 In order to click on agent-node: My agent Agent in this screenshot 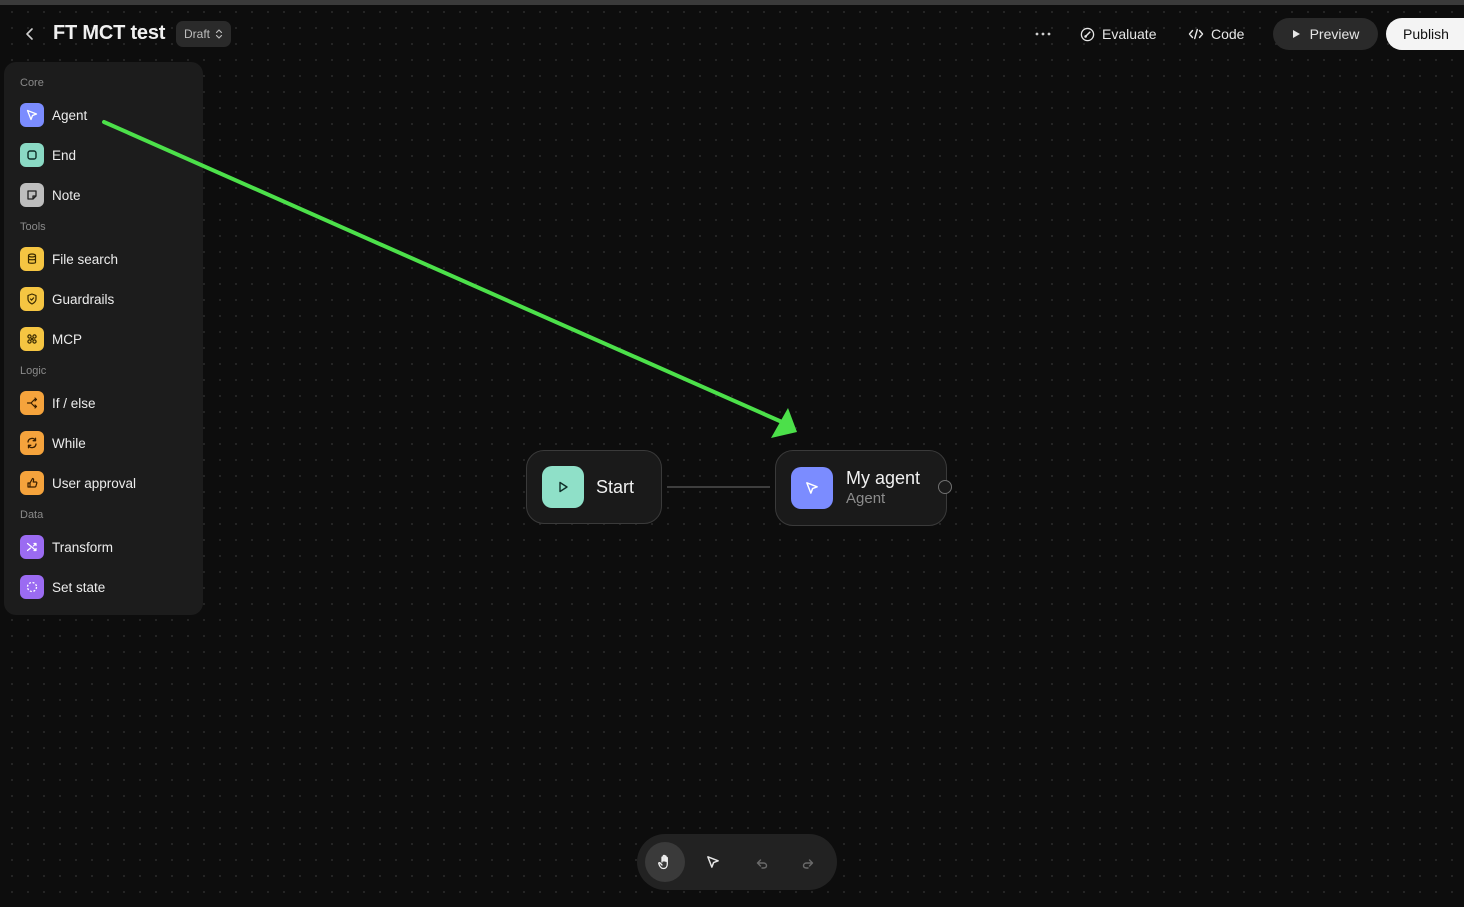, I will do `click(861, 488)`.